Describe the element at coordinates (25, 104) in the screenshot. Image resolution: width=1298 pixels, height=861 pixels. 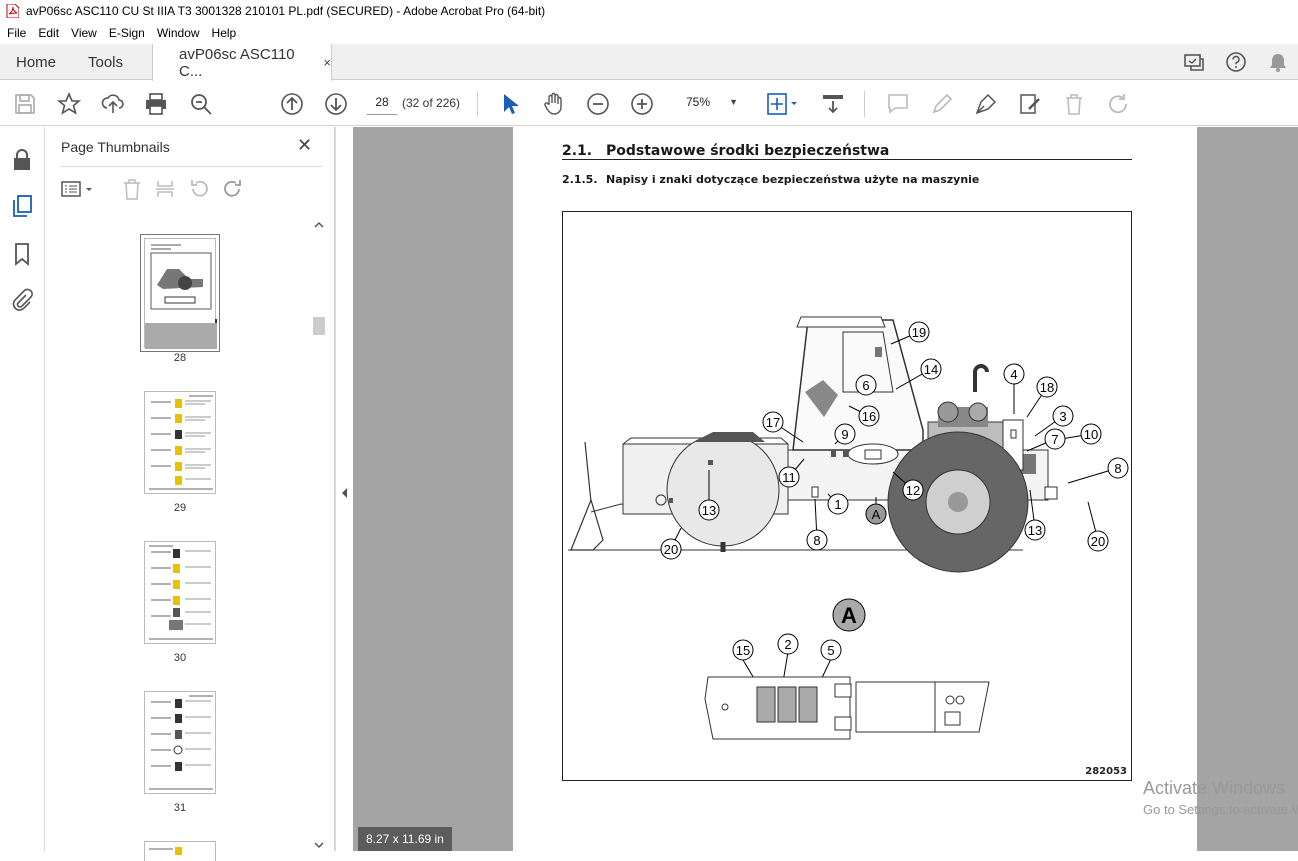
I see `save-icon` at that location.